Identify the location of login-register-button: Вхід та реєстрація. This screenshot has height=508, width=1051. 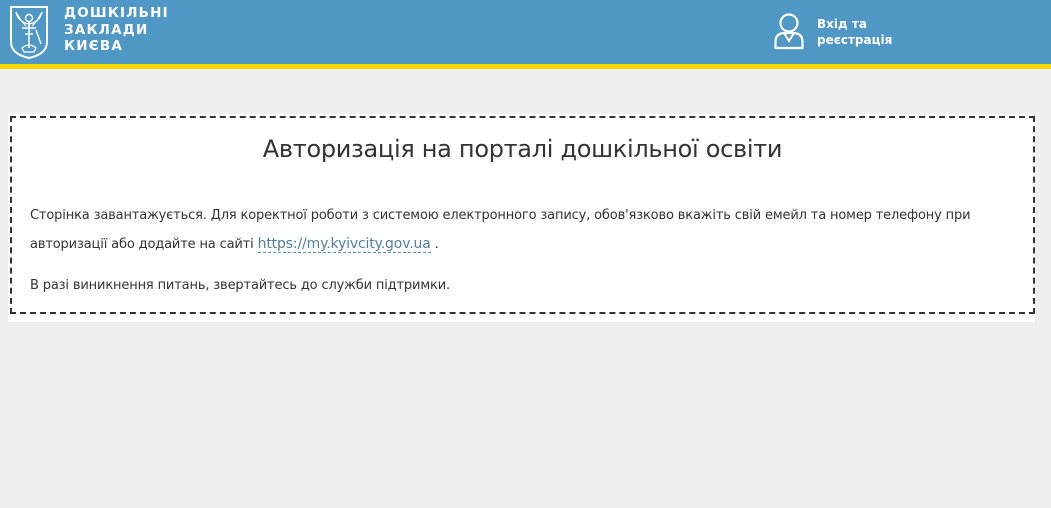
(845, 32).